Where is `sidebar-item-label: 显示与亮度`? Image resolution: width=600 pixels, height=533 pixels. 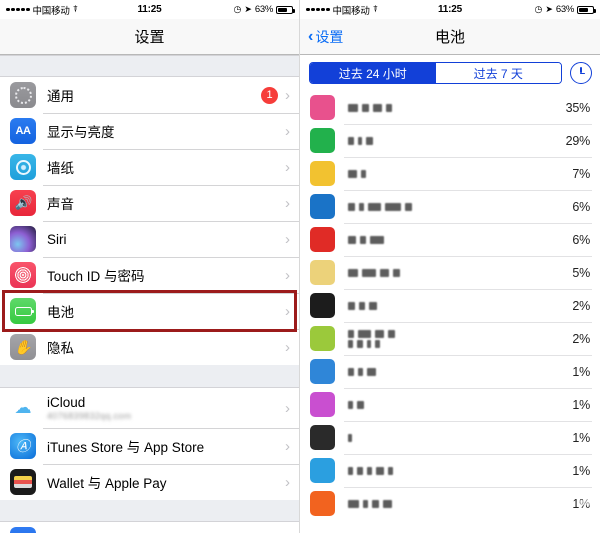
sidebar-item-label: 显示与亮度 is located at coordinates (81, 132).